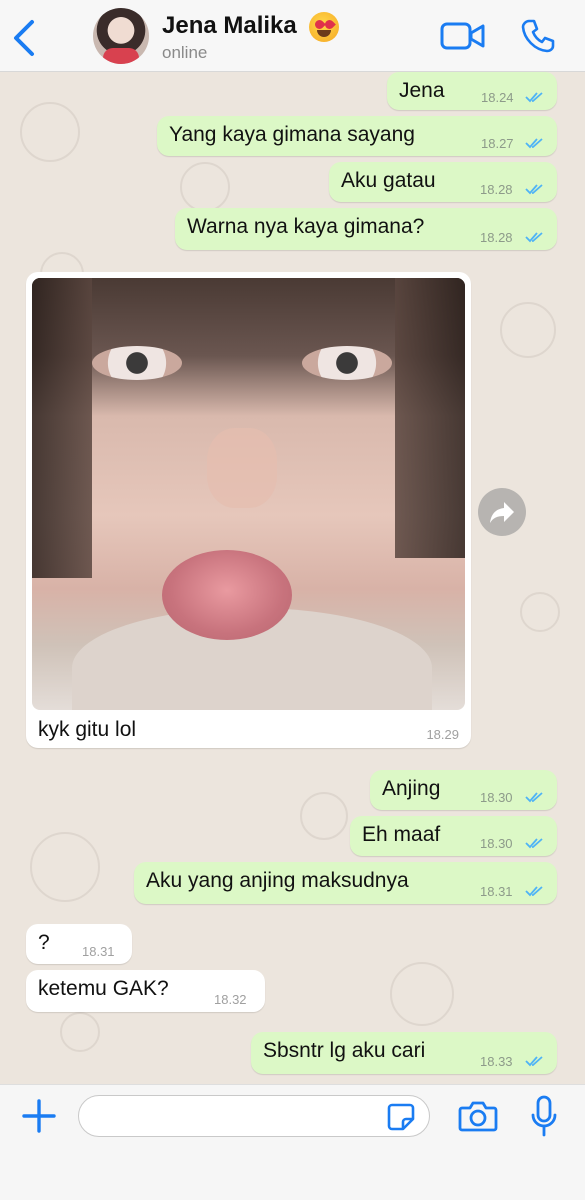 Image resolution: width=585 pixels, height=1200 pixels. I want to click on message-bubble: Anjing 18.30, so click(463, 790).